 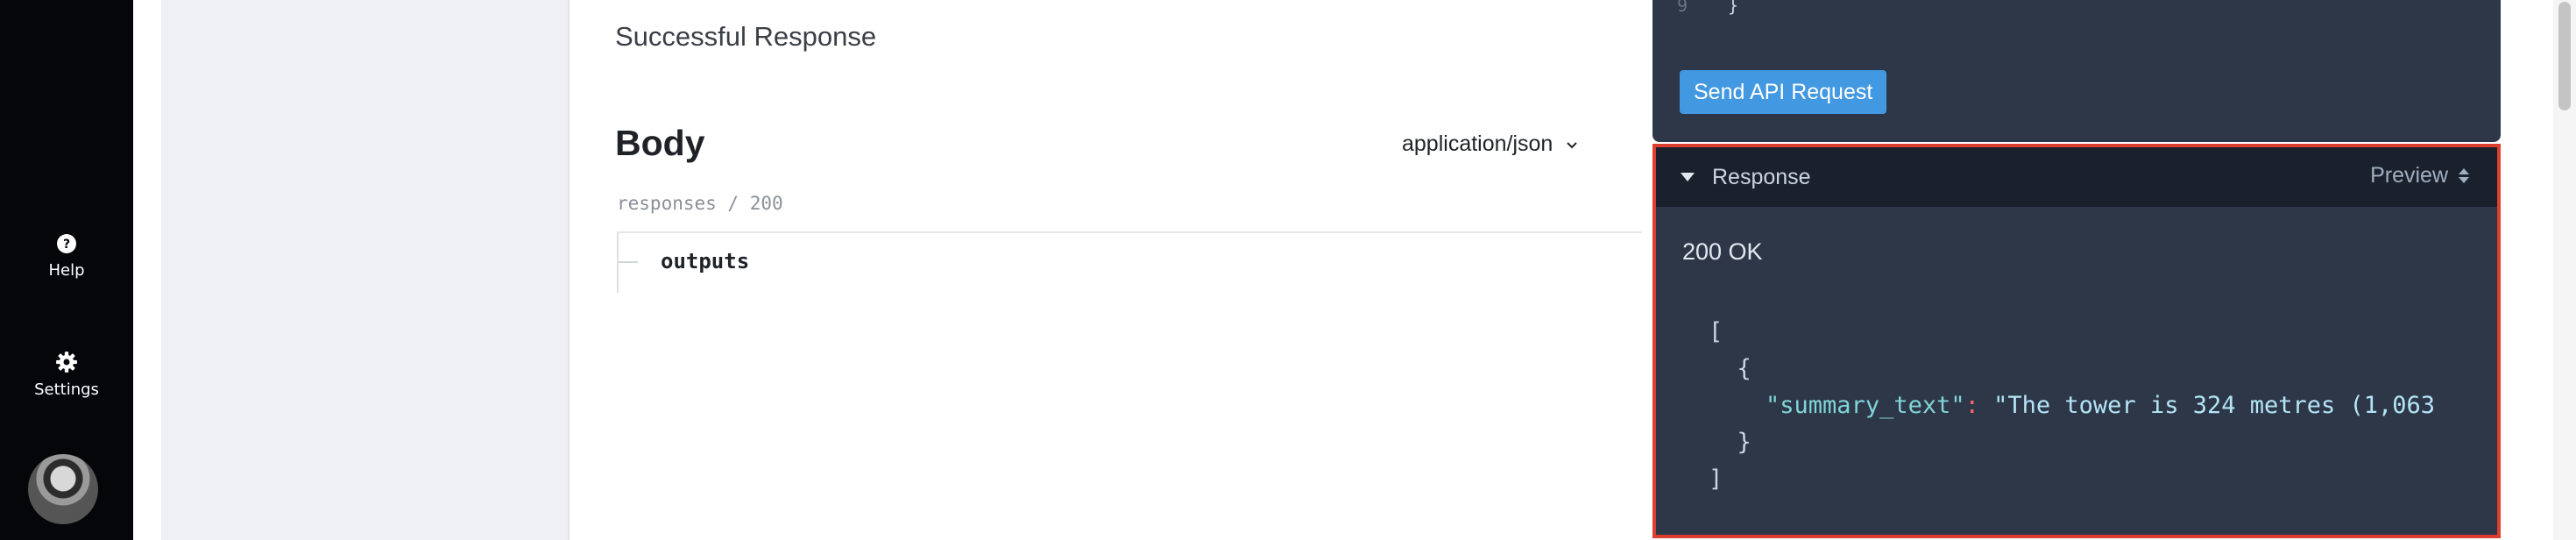 I want to click on chevron-down-icon, so click(x=1572, y=144).